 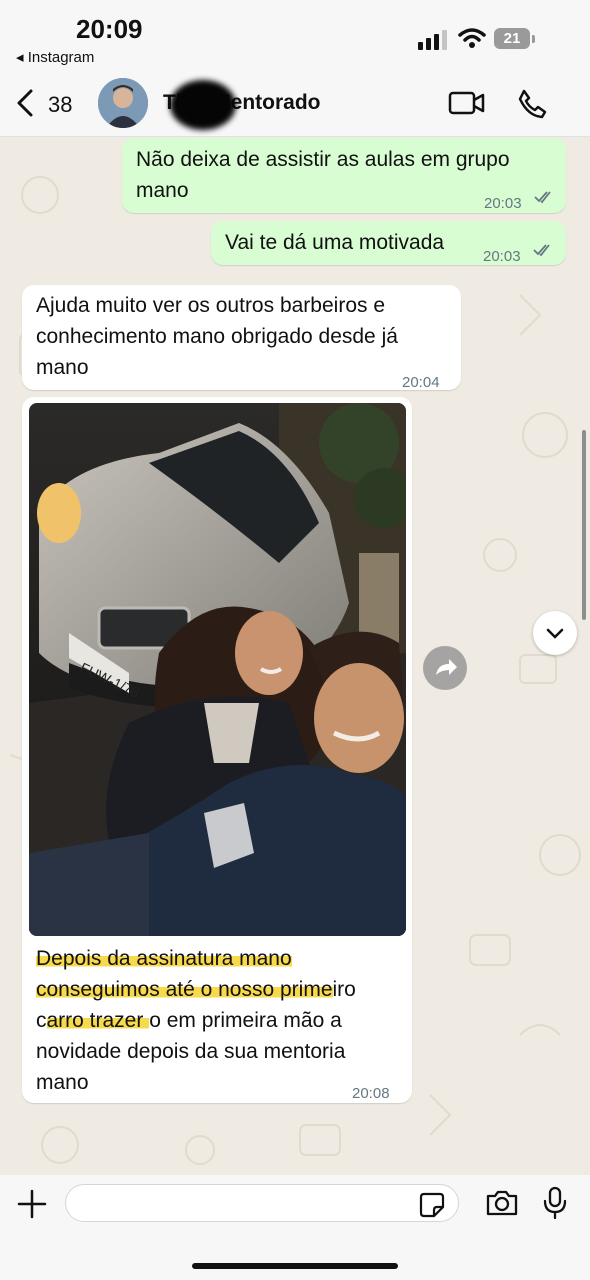 I want to click on caption-highlight: conseguimos até o nosso prime, so click(x=184, y=989).